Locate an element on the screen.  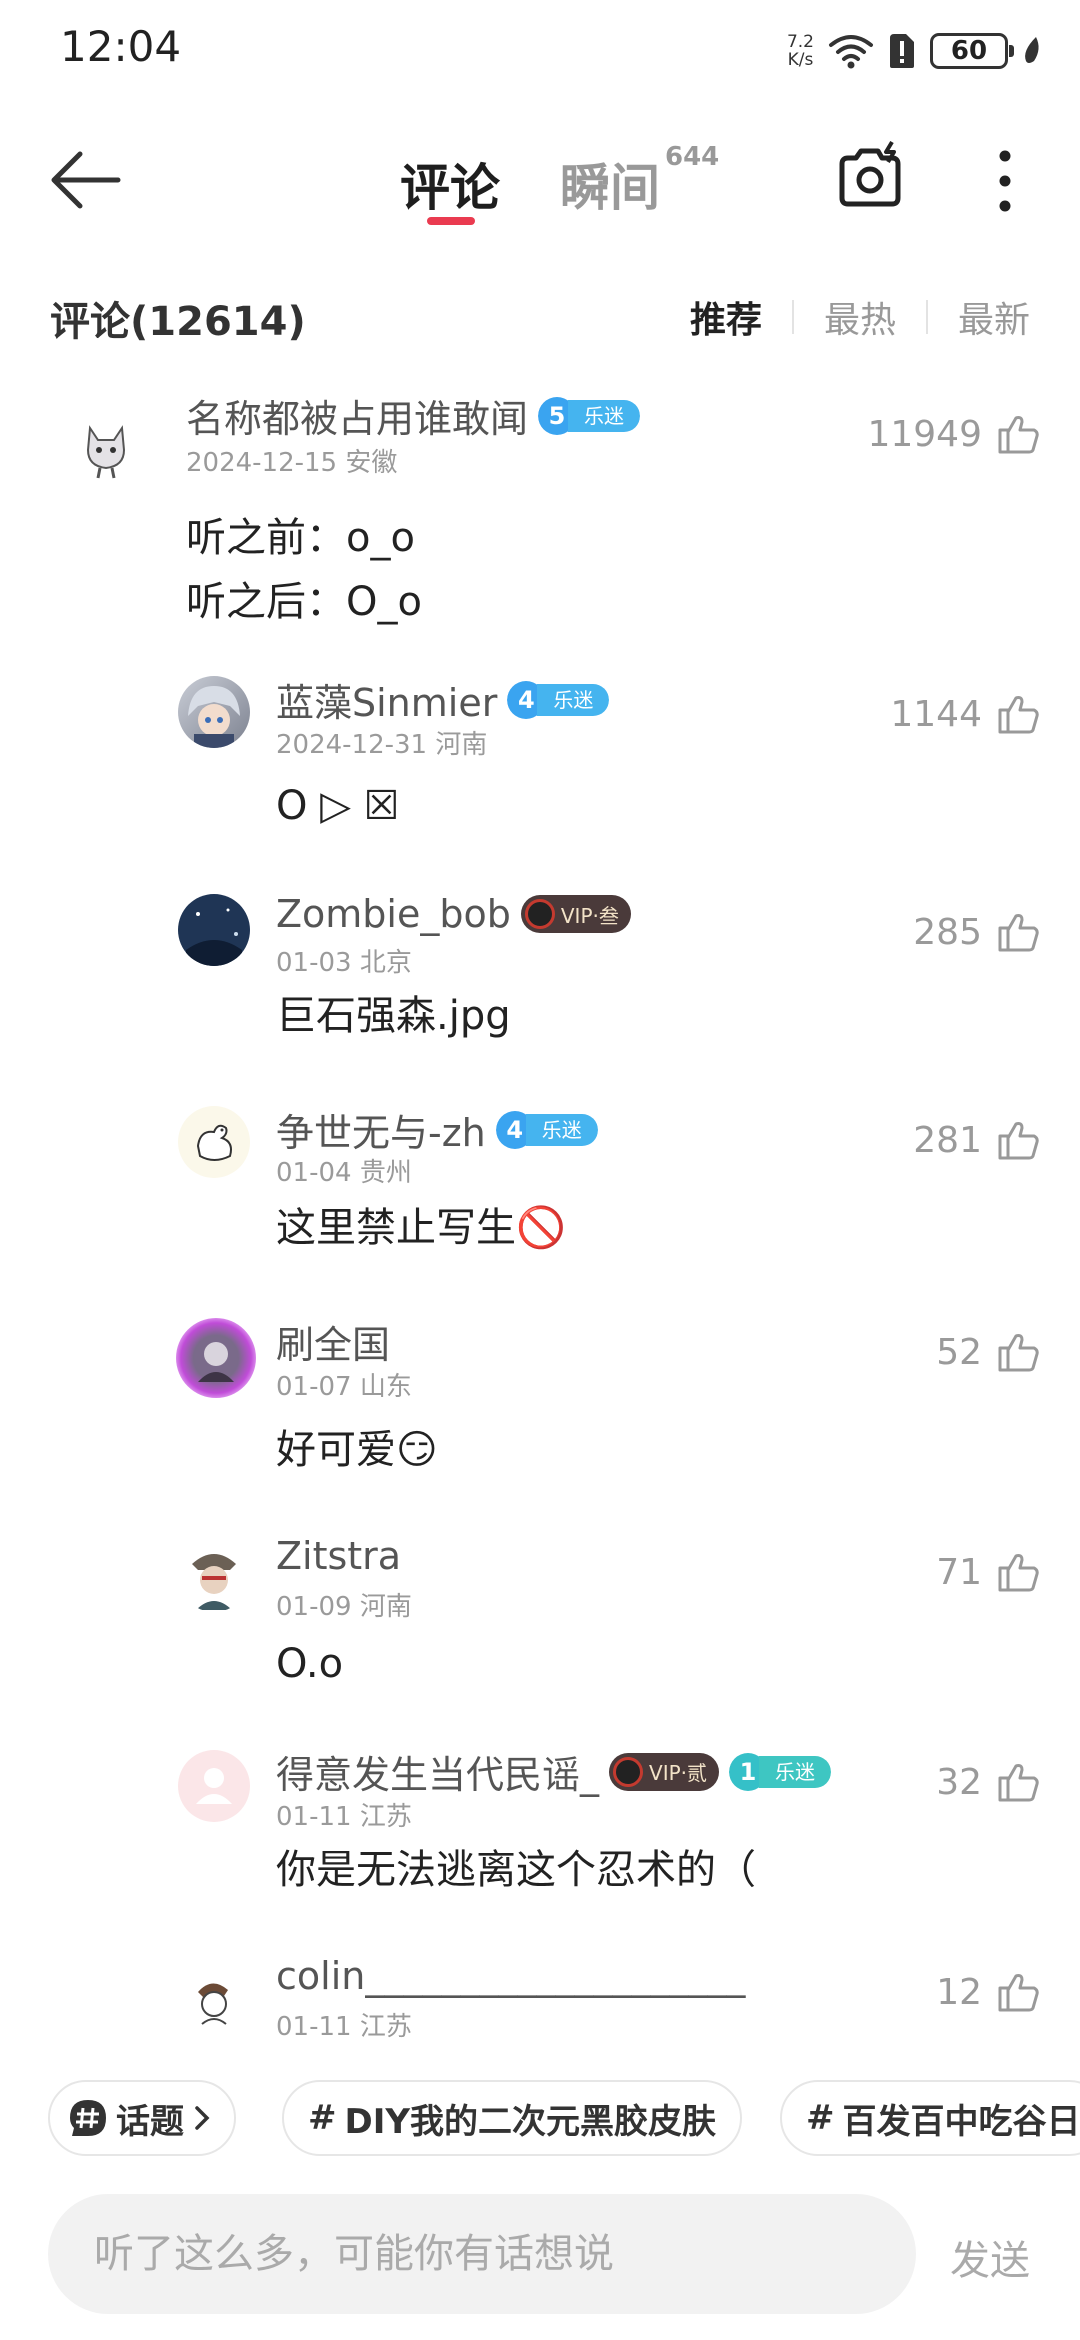
comment-input is located at coordinates (482, 2254).